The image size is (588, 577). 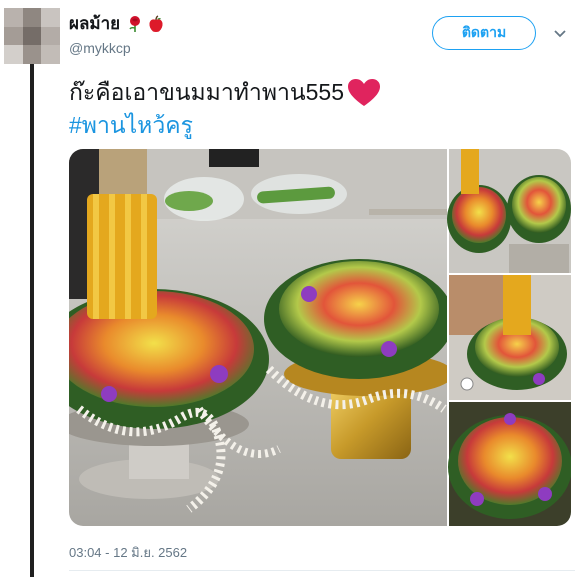 What do you see at coordinates (364, 92) in the screenshot?
I see `red-heart-icon` at bounding box center [364, 92].